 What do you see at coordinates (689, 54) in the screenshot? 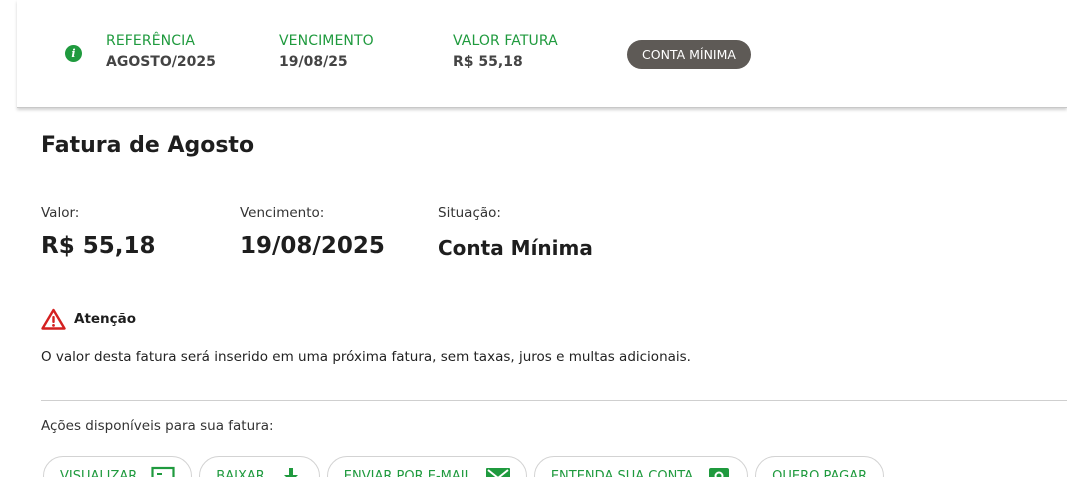
I see `status-badge: CONTA MÍNIMA` at bounding box center [689, 54].